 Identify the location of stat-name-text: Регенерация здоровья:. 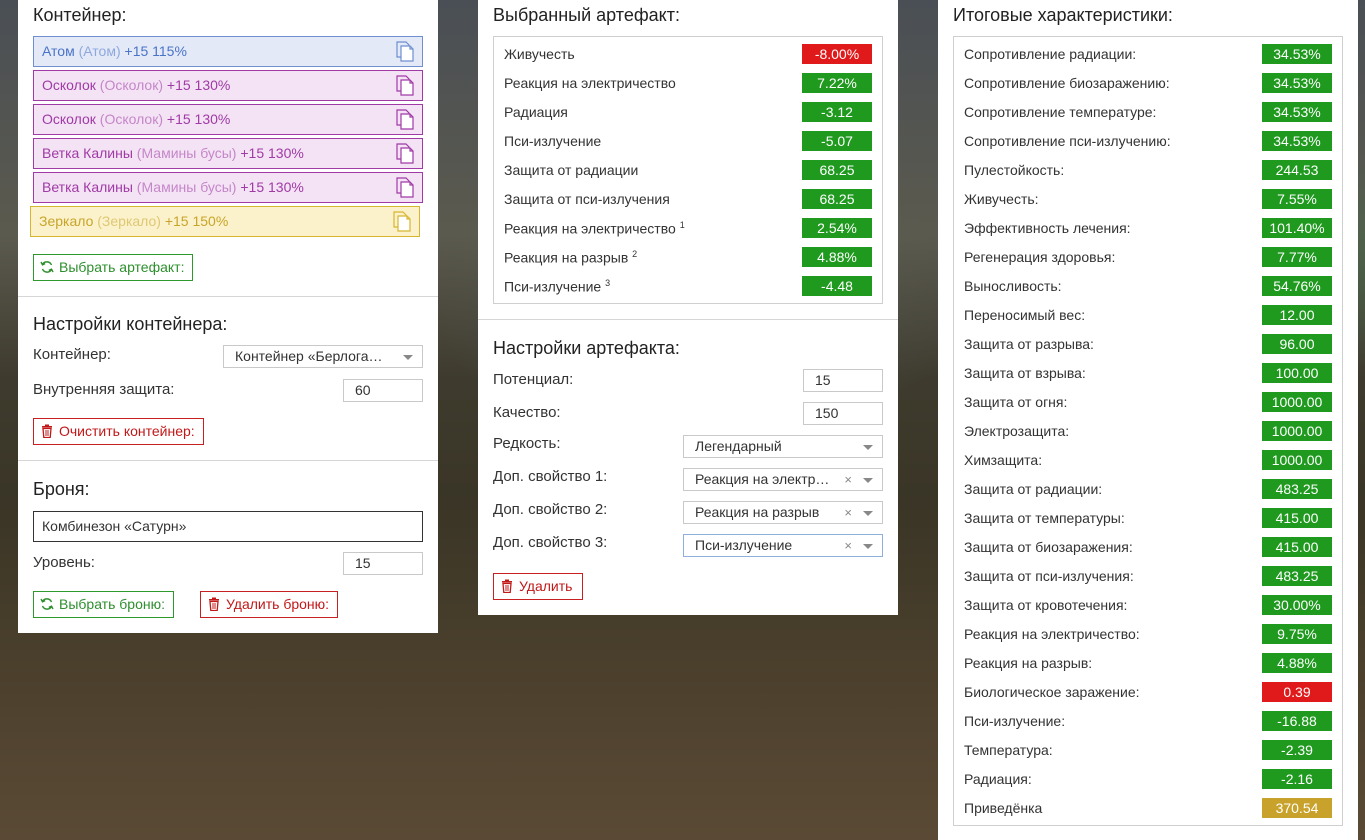
(1040, 257).